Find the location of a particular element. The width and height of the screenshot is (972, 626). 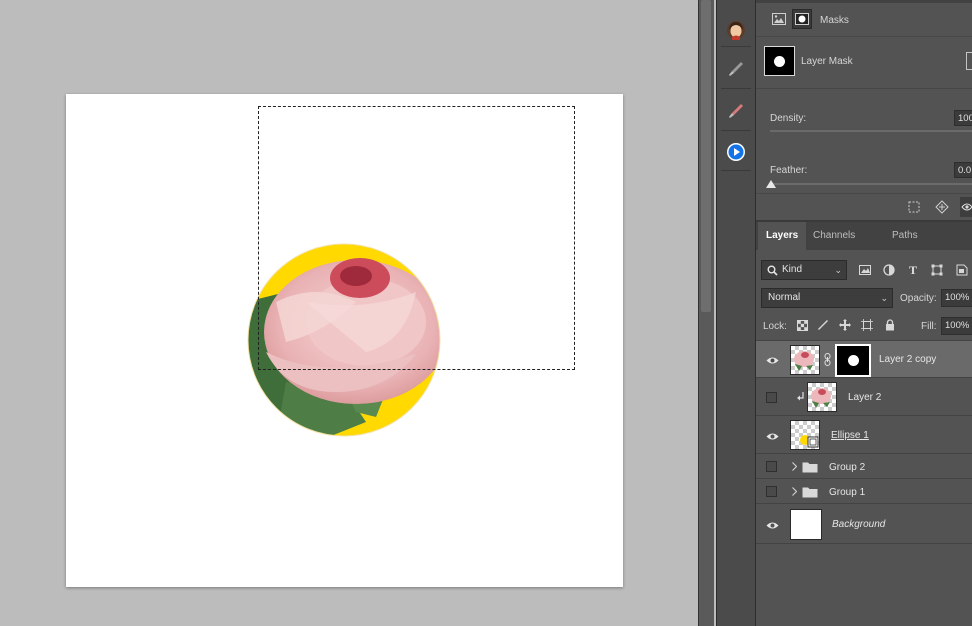

layer-row-layer-2: Layer 2 is located at coordinates (864, 397).